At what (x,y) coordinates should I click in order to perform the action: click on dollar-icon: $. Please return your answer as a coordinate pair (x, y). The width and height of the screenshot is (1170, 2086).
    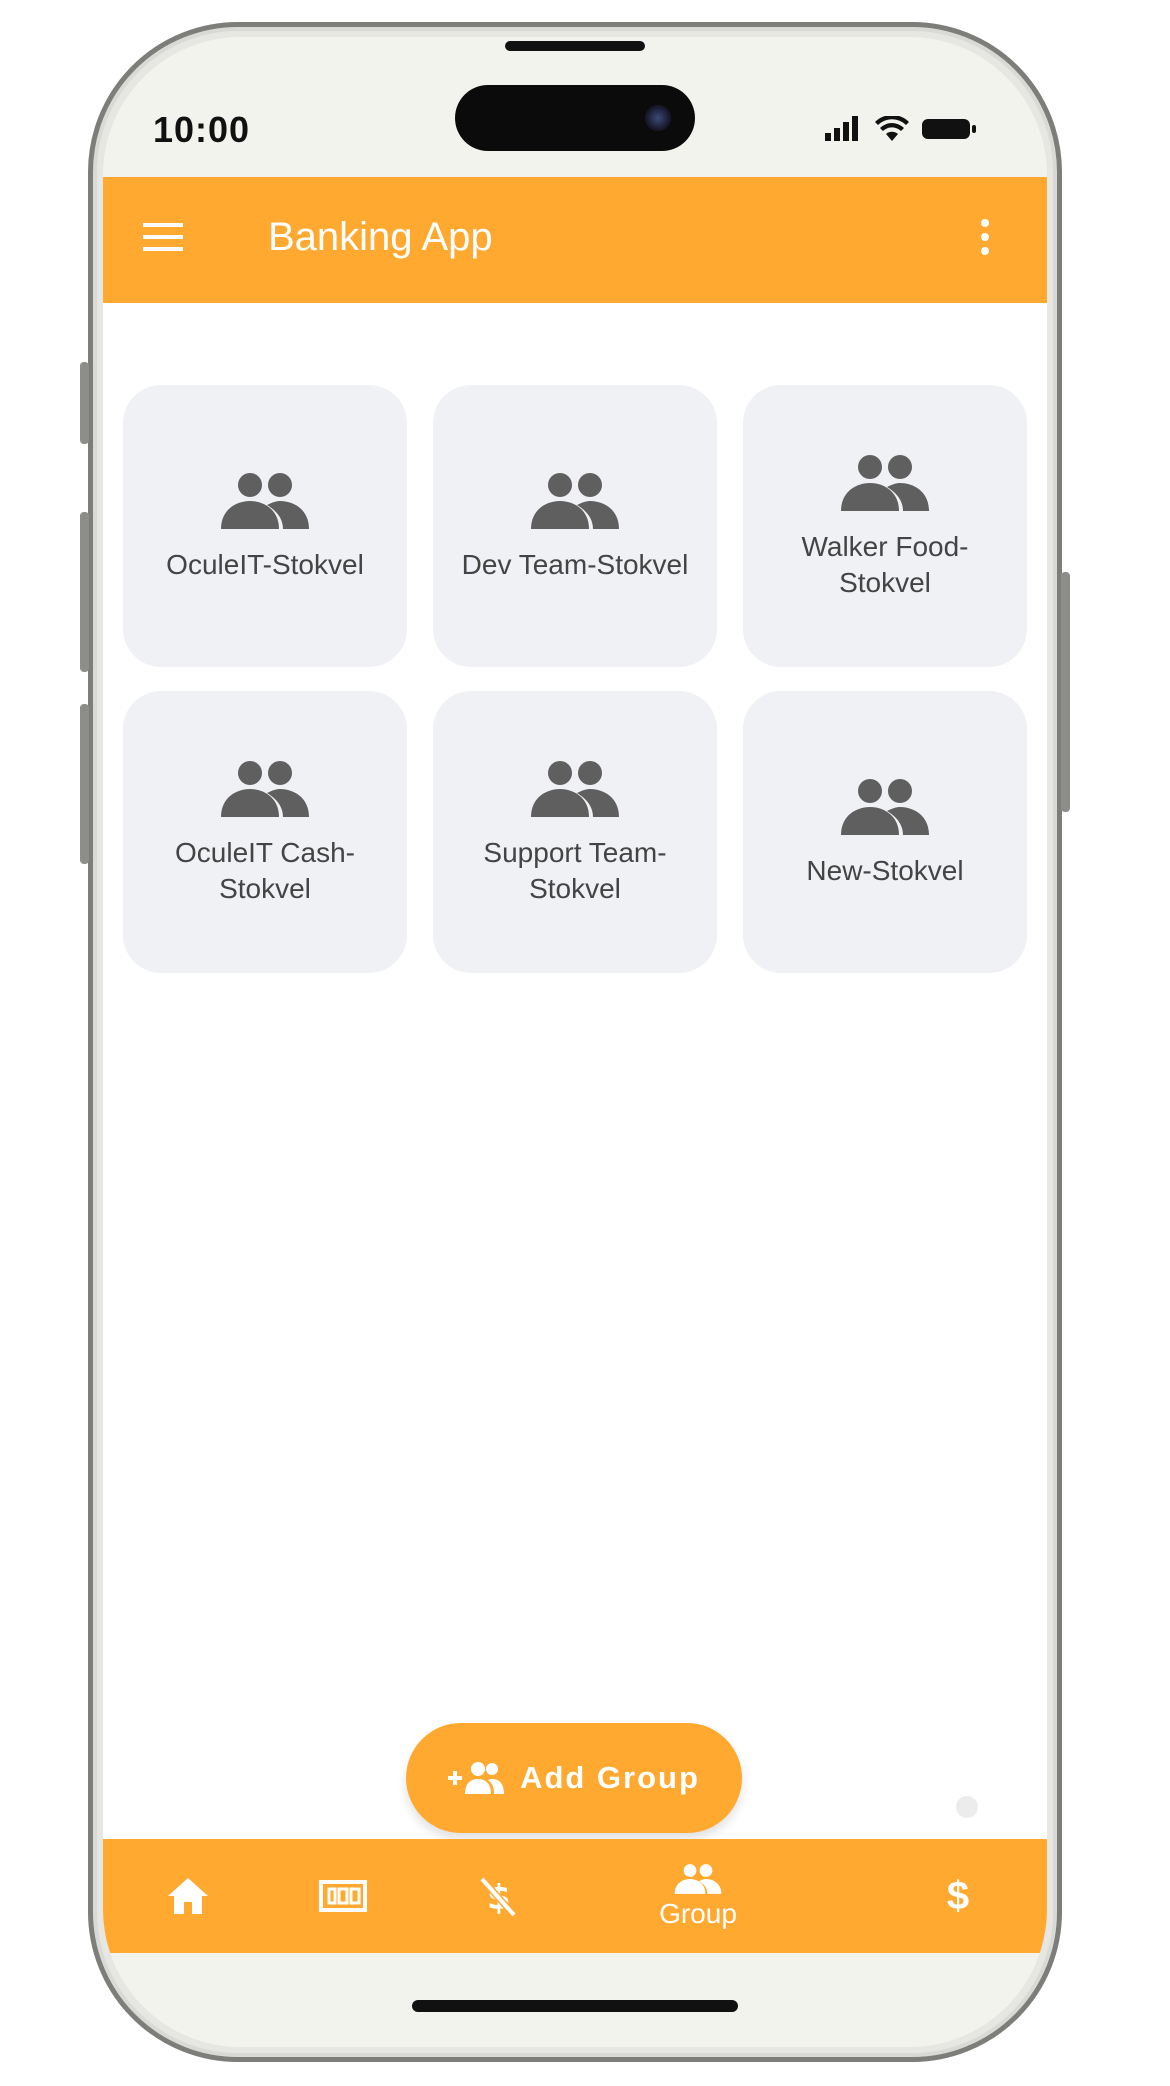
    Looking at the image, I should click on (958, 1895).